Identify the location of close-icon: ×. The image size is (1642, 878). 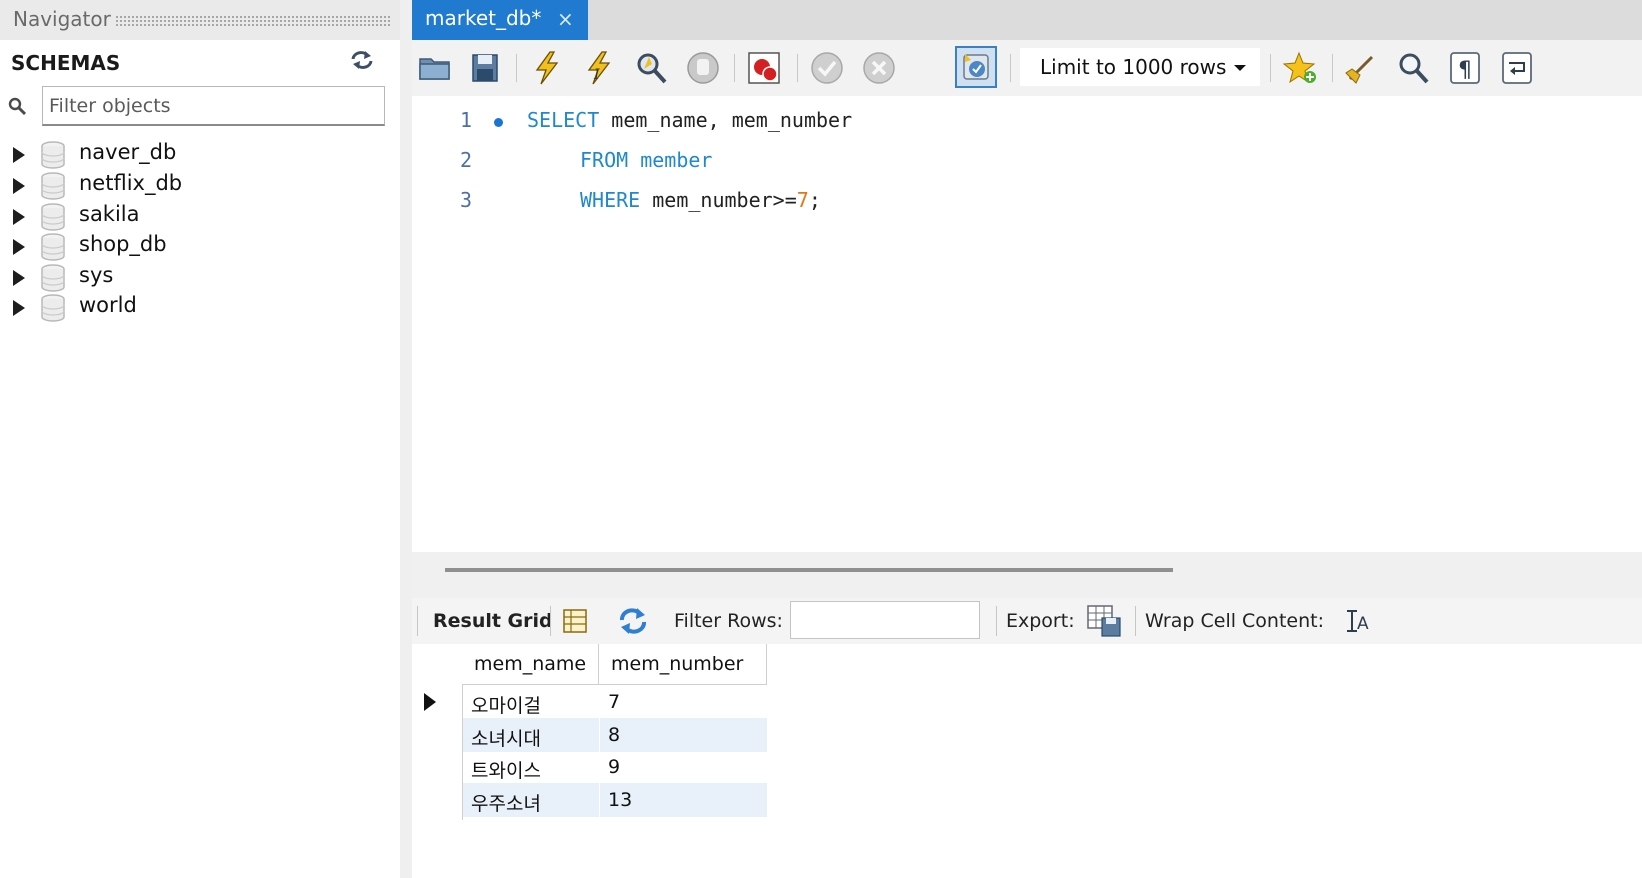
(565, 19).